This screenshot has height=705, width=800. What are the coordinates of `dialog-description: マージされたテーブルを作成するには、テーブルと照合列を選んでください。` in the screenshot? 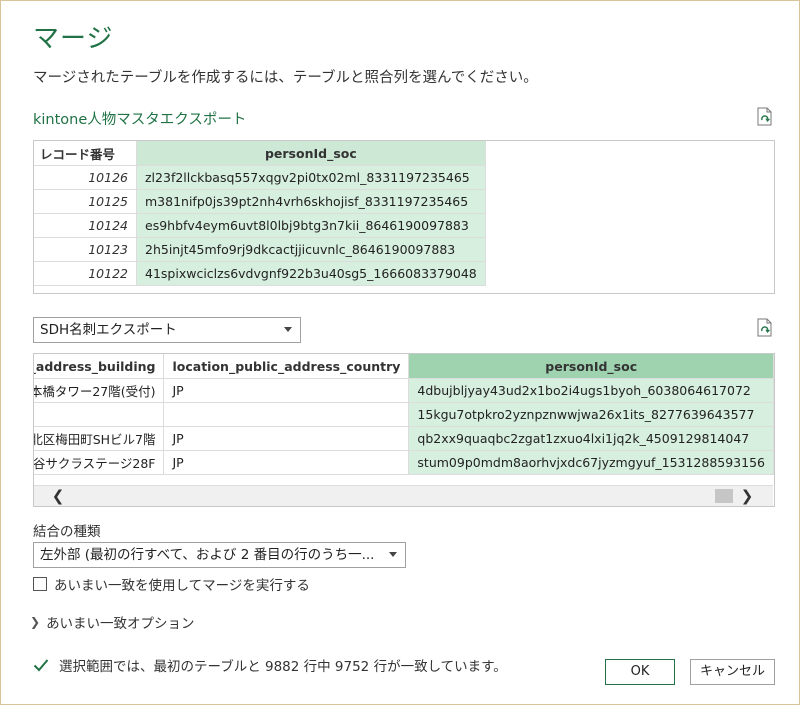 It's located at (285, 78).